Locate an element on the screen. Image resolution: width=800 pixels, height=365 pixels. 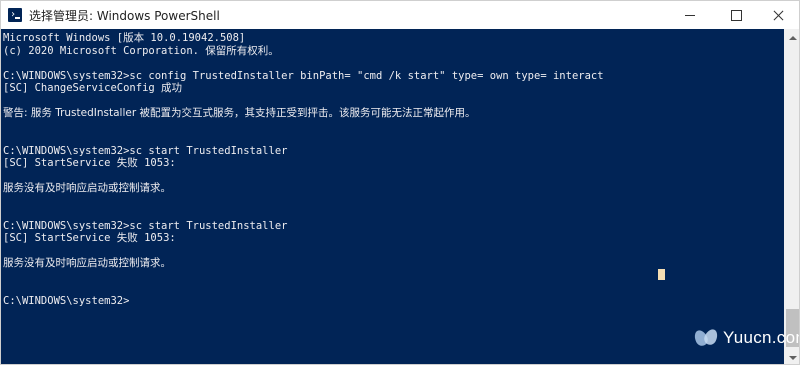
vertical-scrollbar is located at coordinates (791, 196).